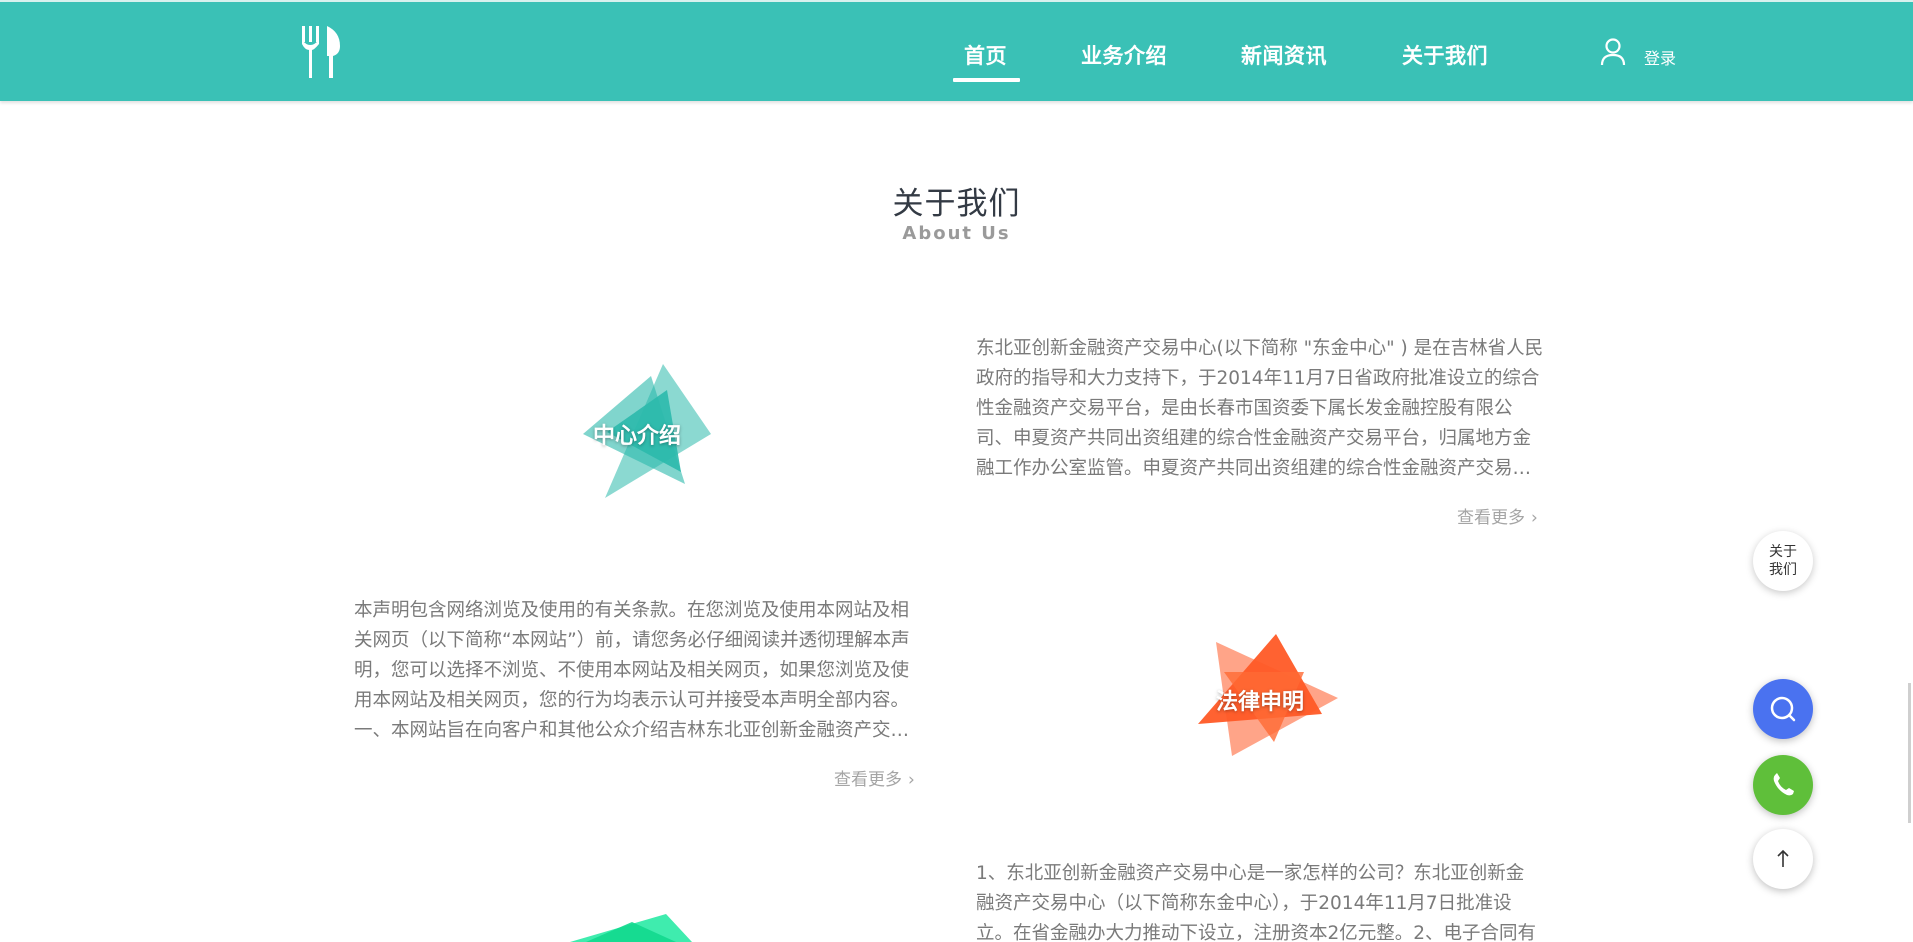  I want to click on faq-star-icon, so click(629, 927).